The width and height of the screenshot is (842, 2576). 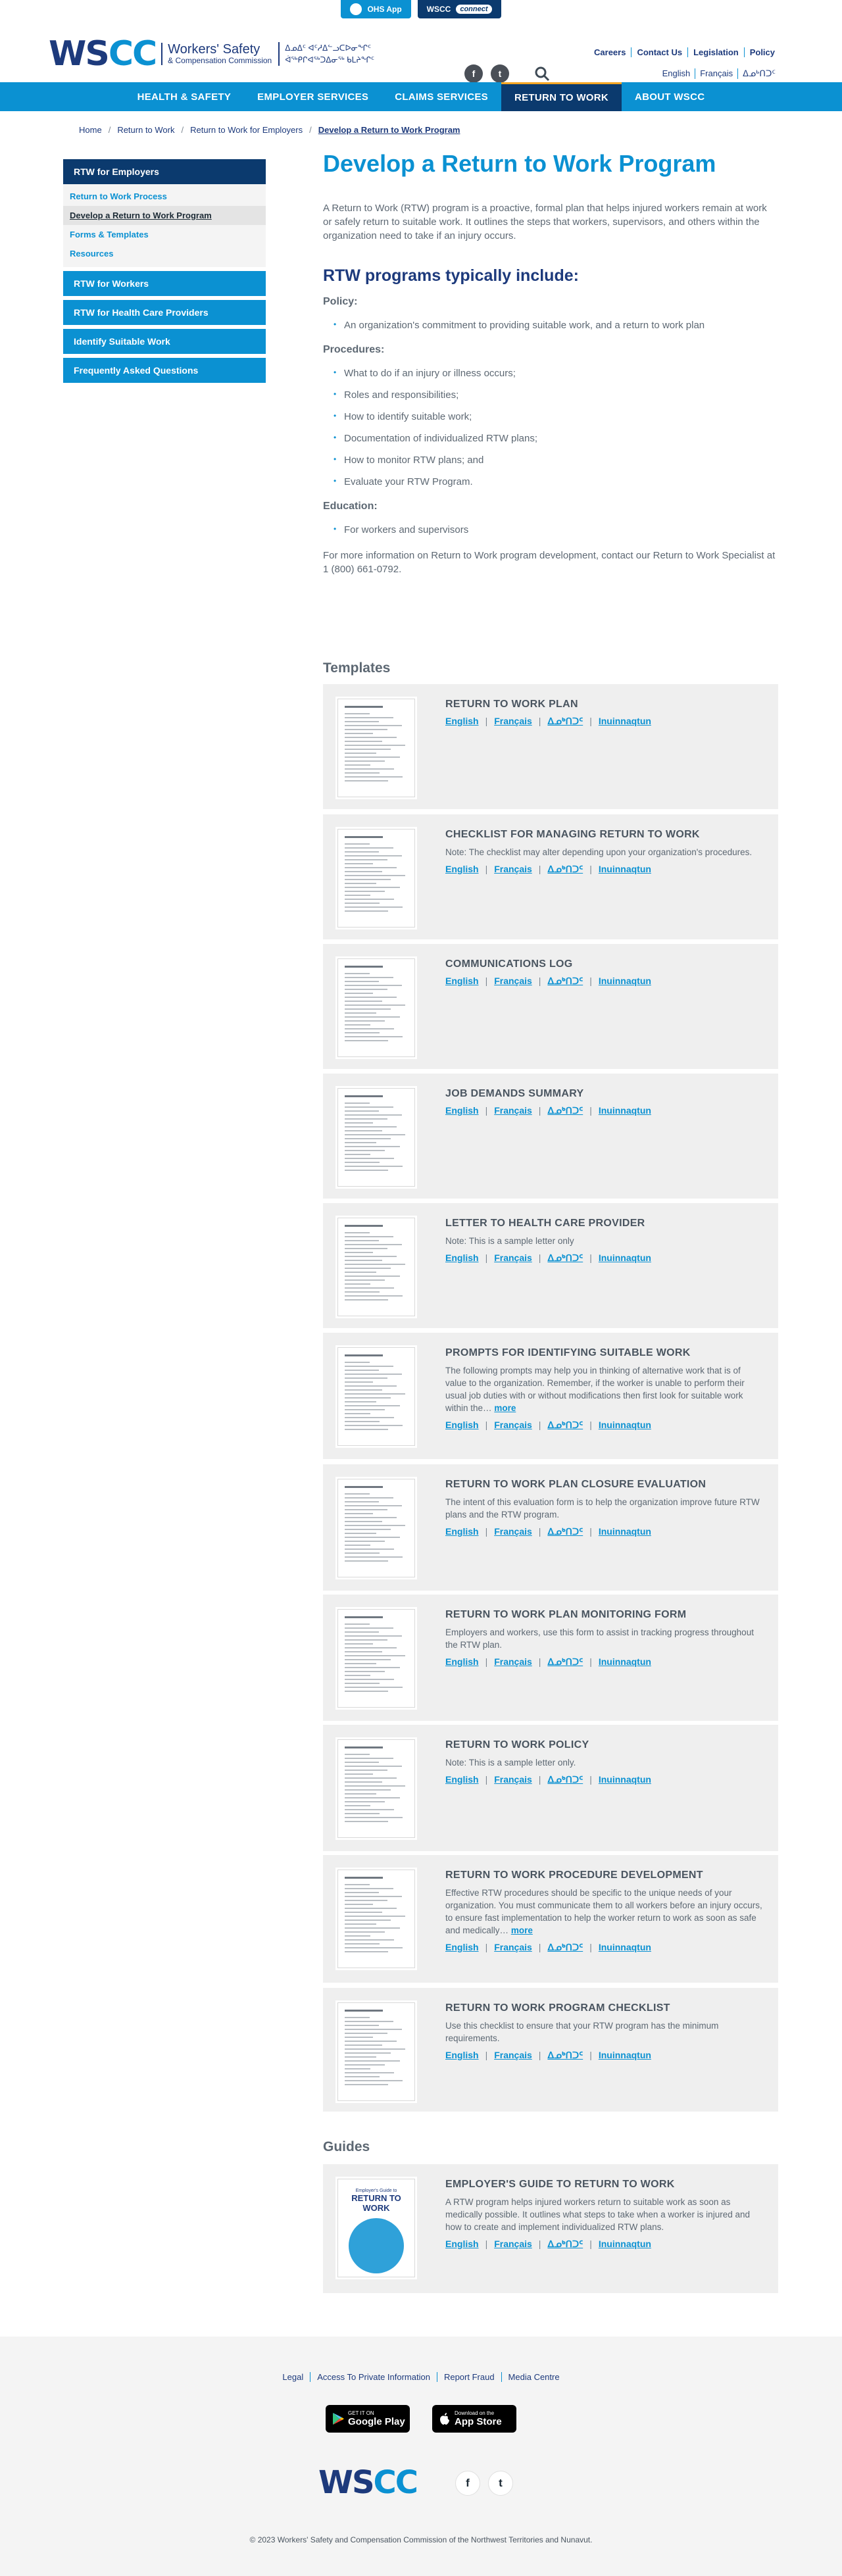 What do you see at coordinates (90, 130) in the screenshot?
I see `breadcrumb-home: Home` at bounding box center [90, 130].